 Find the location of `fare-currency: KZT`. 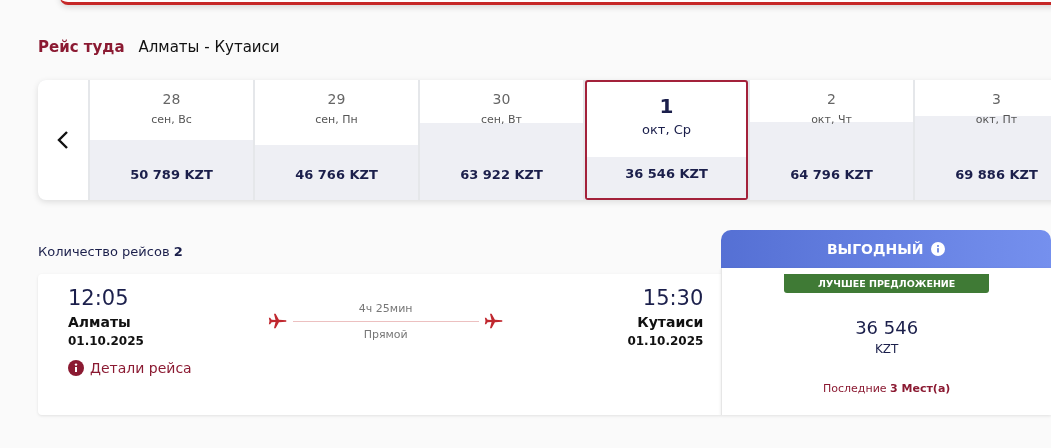

fare-currency: KZT is located at coordinates (886, 349).